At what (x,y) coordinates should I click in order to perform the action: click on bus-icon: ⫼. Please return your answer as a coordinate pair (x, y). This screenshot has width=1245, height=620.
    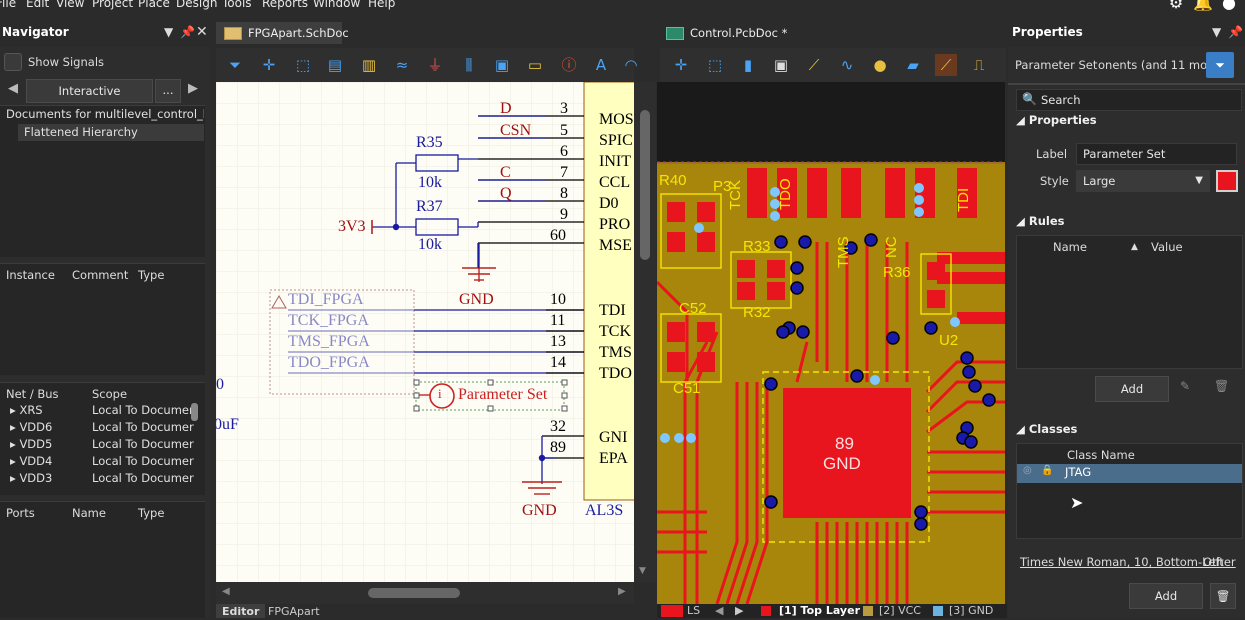
    Looking at the image, I should click on (469, 65).